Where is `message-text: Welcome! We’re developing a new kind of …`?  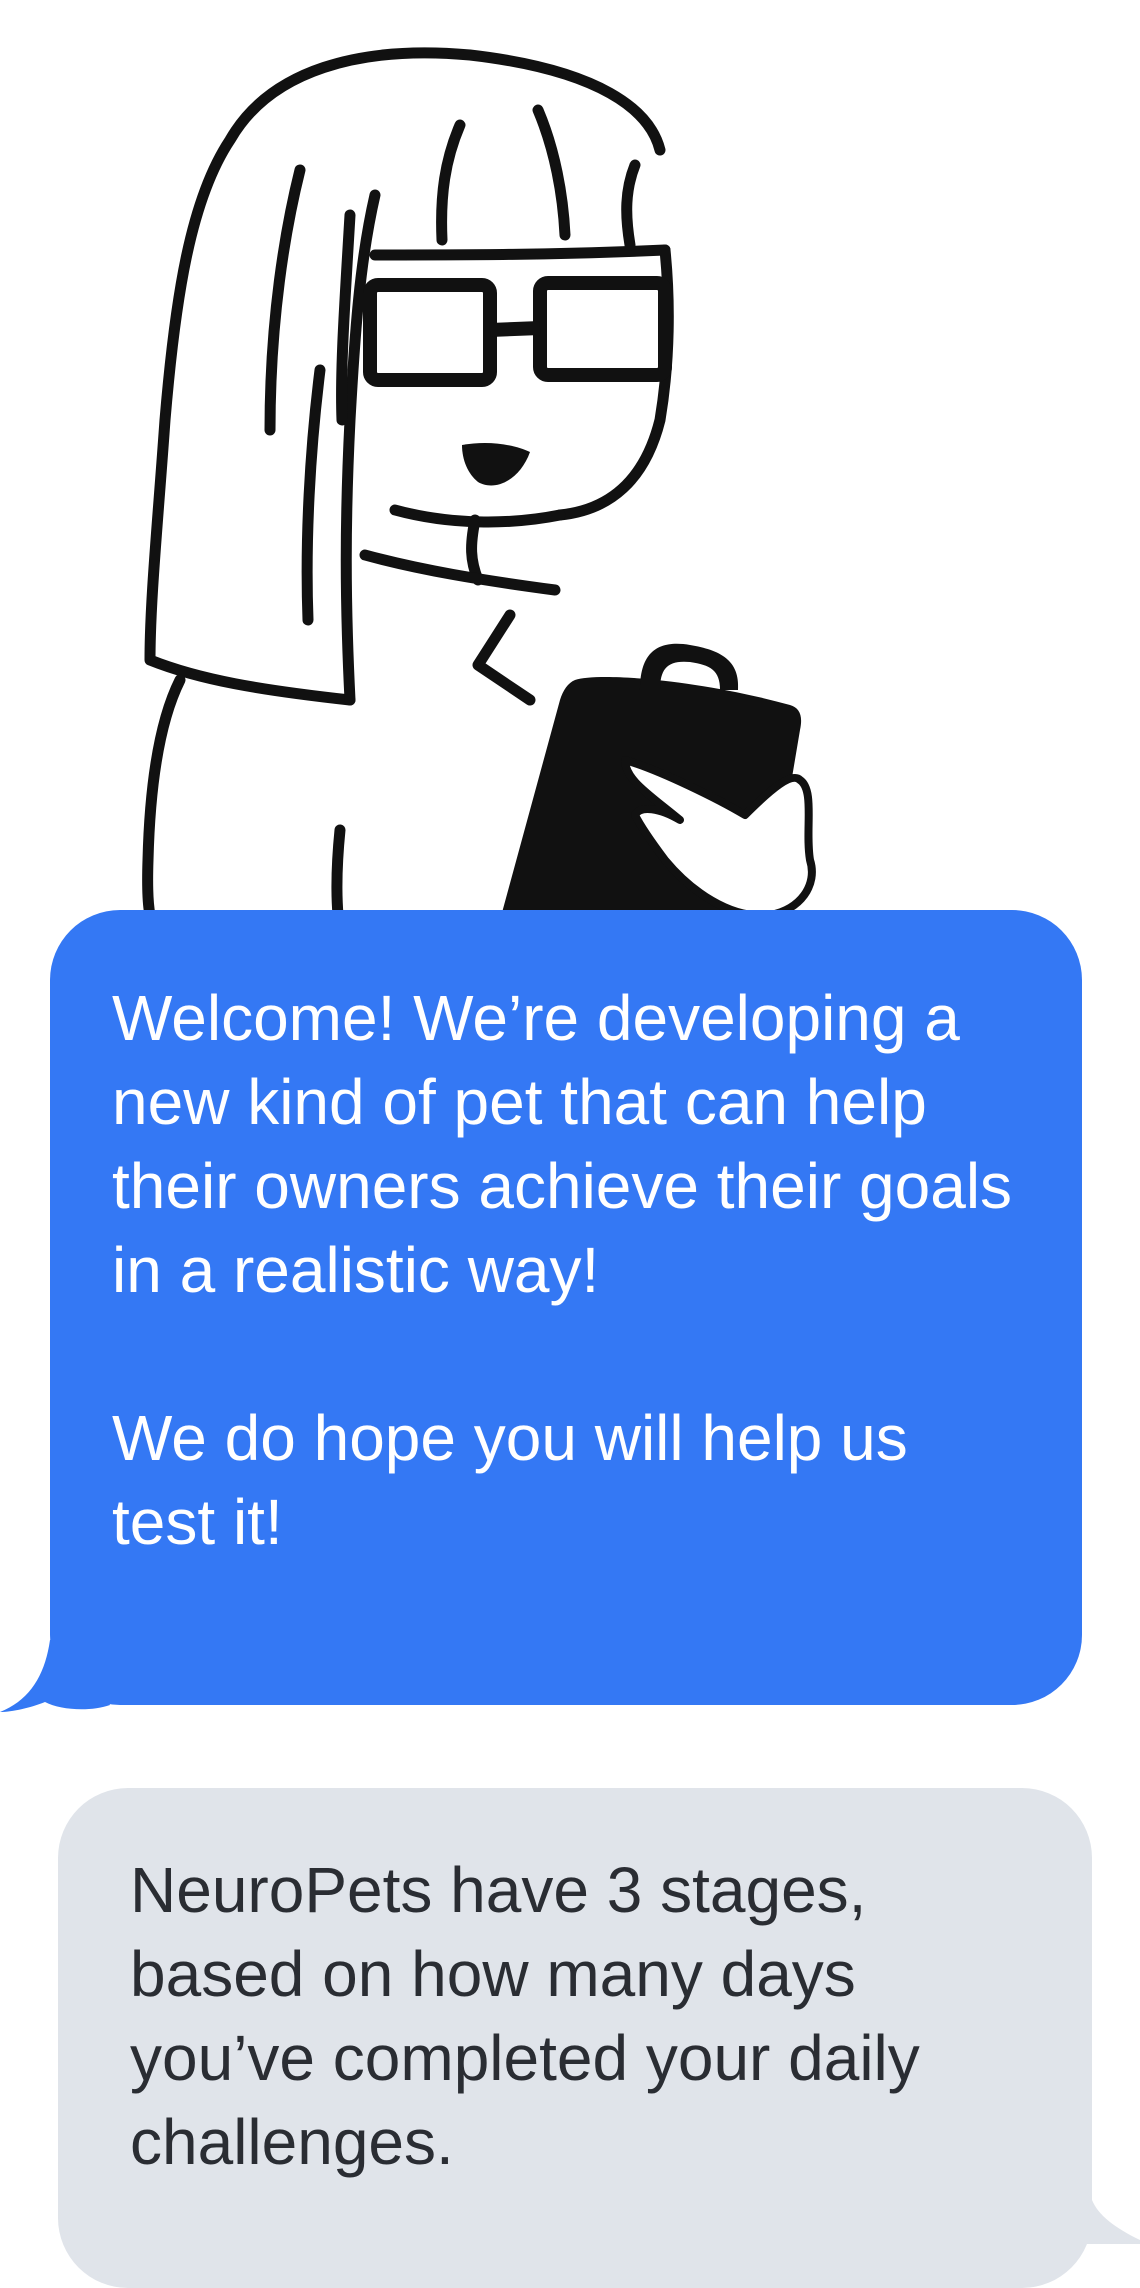 message-text: Welcome! We’re developing a new kind of … is located at coordinates (562, 1144).